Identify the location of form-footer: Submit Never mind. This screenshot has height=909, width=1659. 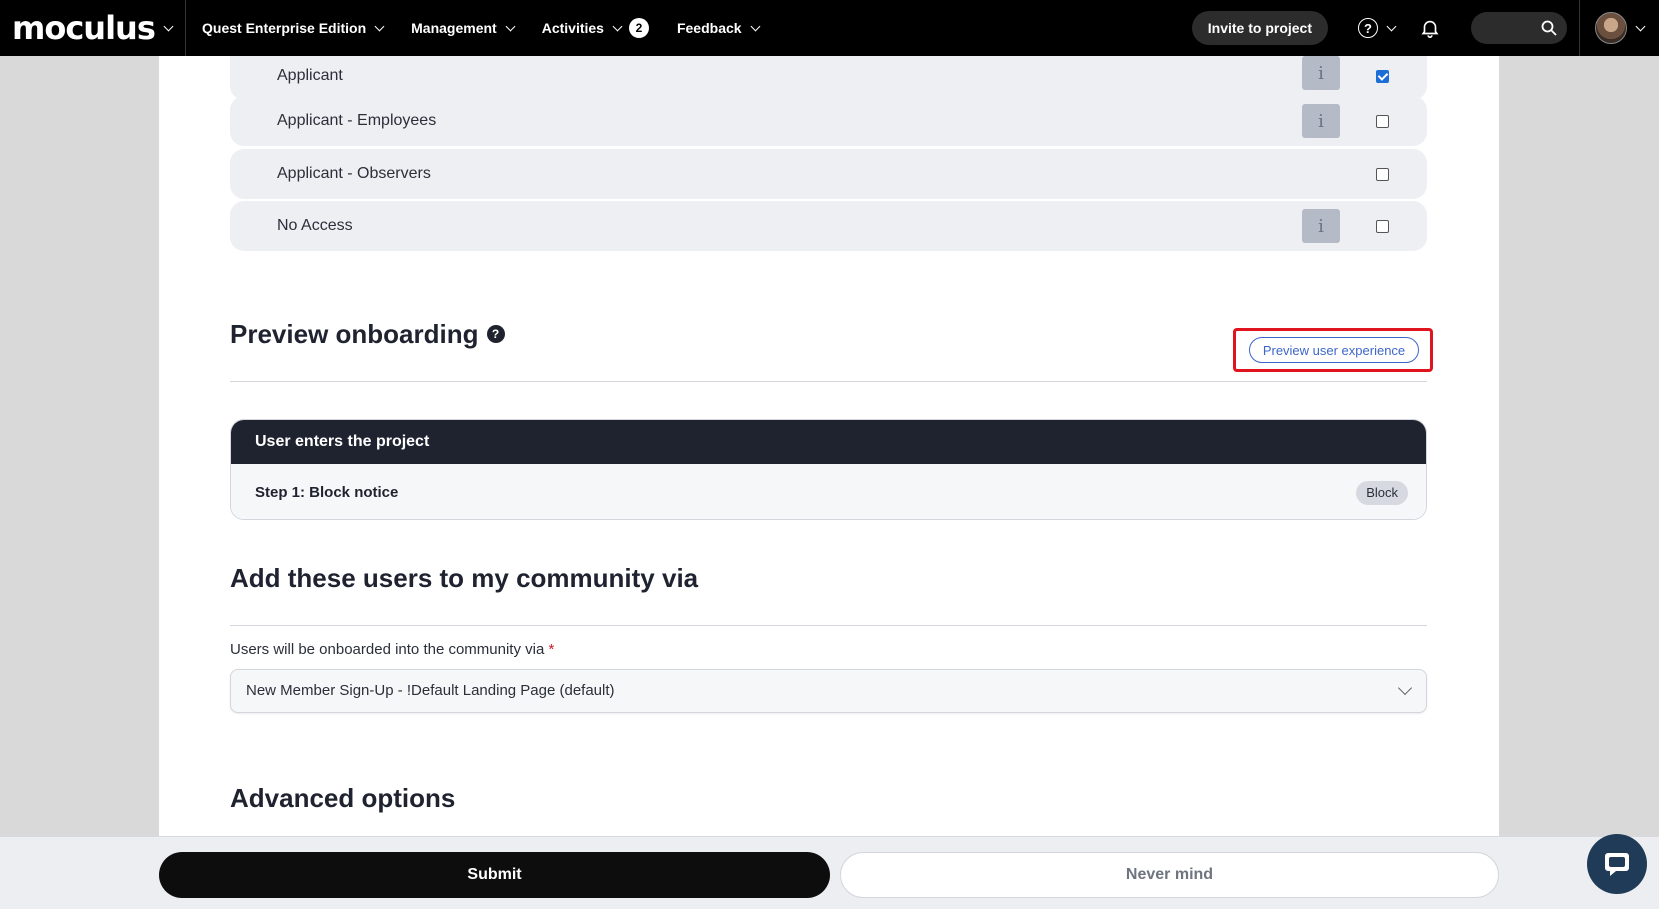
(829, 872).